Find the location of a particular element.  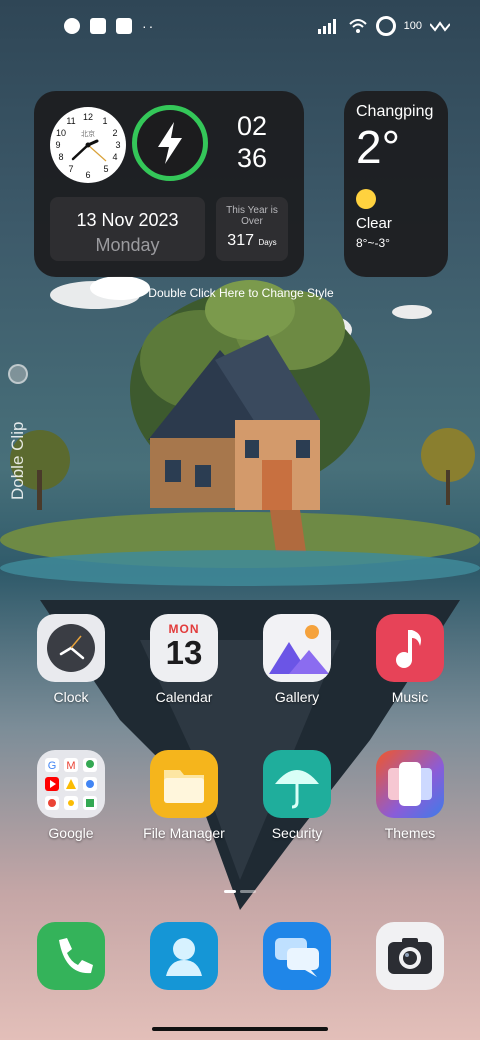

charging-indicator is located at coordinates (170, 143).